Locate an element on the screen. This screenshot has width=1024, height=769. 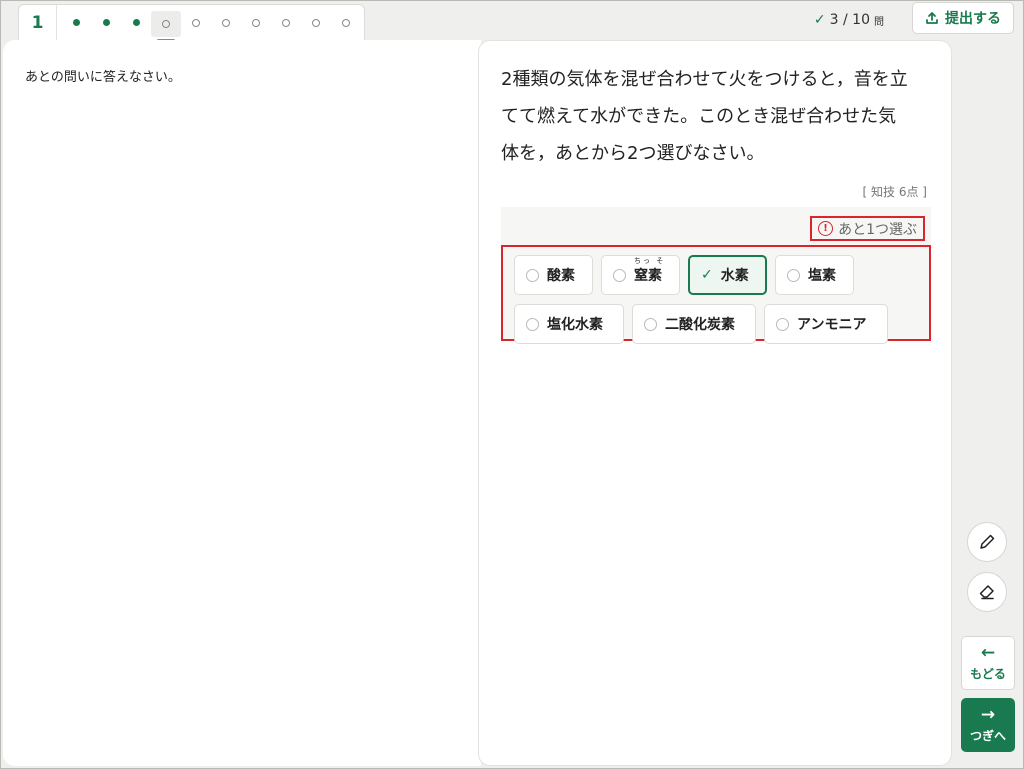
arrow-left-icon: ← is located at coordinates (988, 652).